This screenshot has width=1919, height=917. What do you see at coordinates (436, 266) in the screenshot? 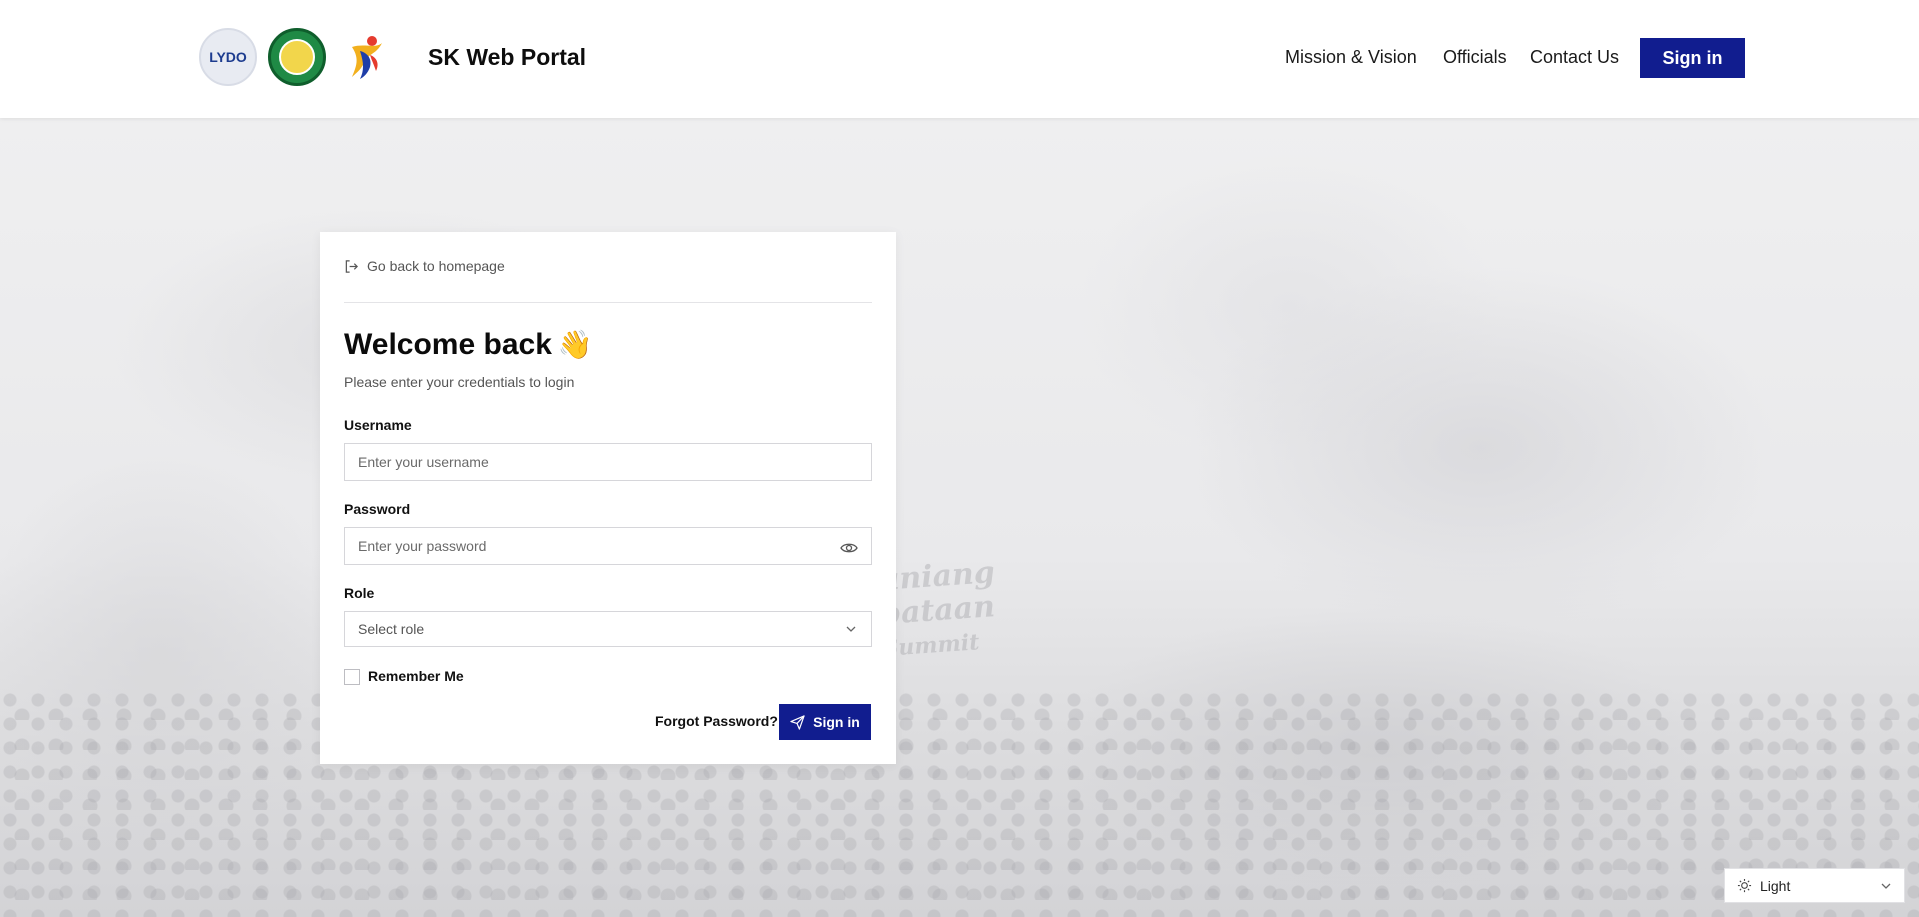
I see `back-link-label: Go back to homepage` at bounding box center [436, 266].